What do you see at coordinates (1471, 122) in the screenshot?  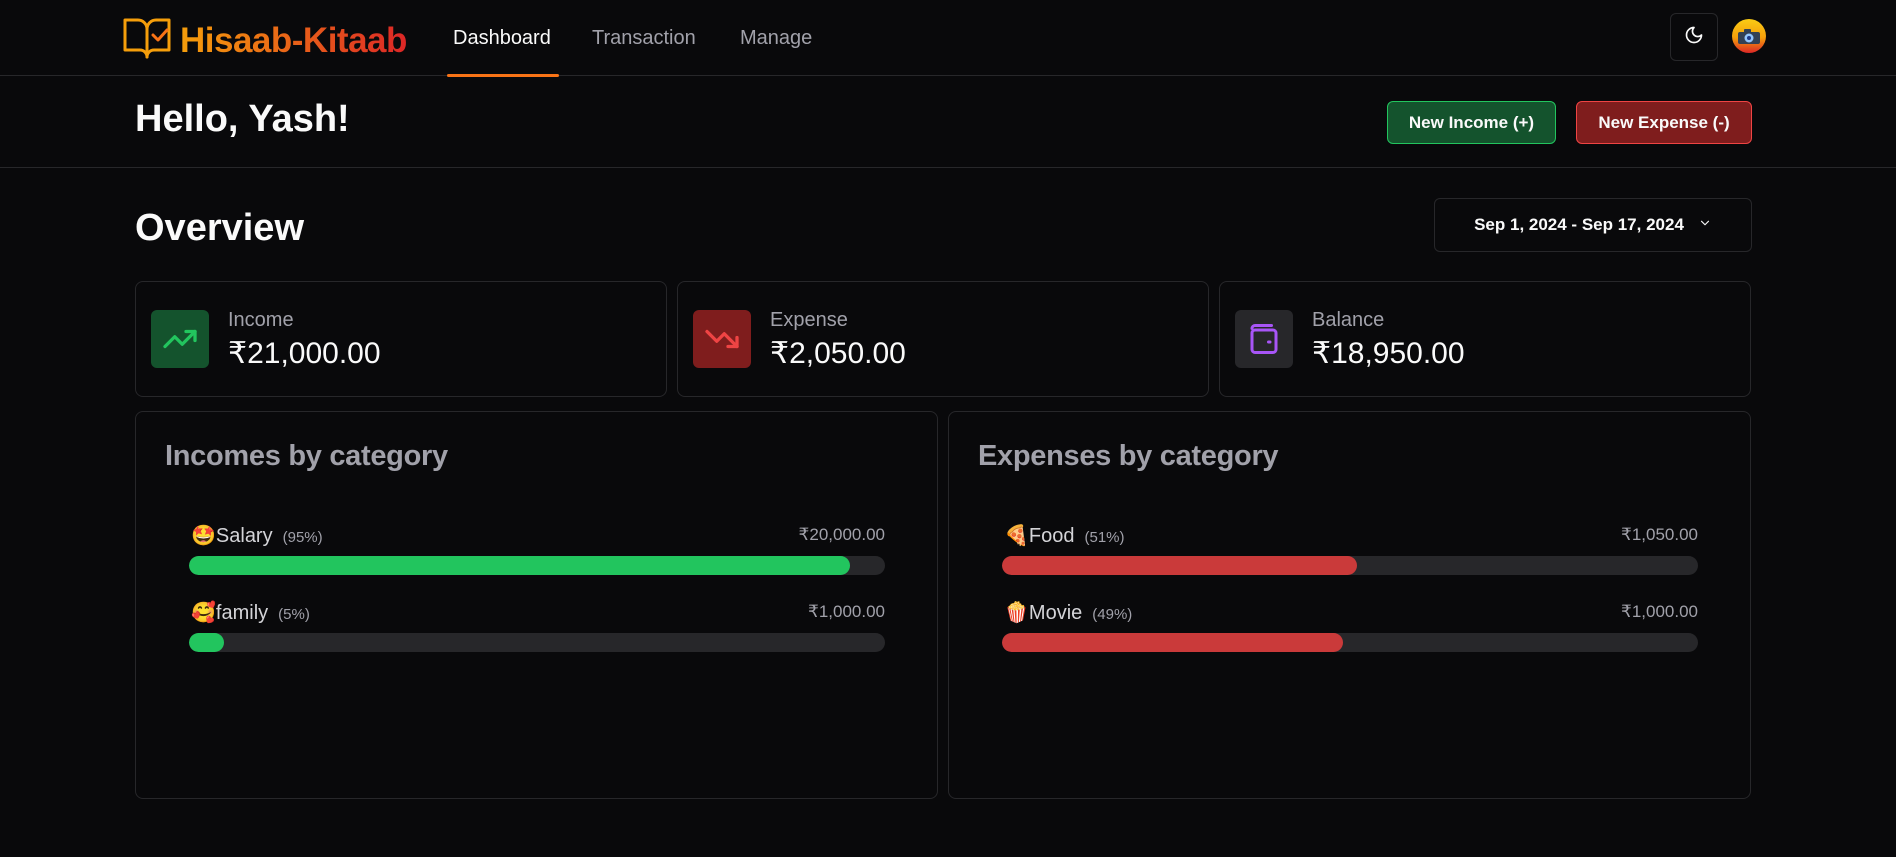 I see `new-income-button: New Income (+)` at bounding box center [1471, 122].